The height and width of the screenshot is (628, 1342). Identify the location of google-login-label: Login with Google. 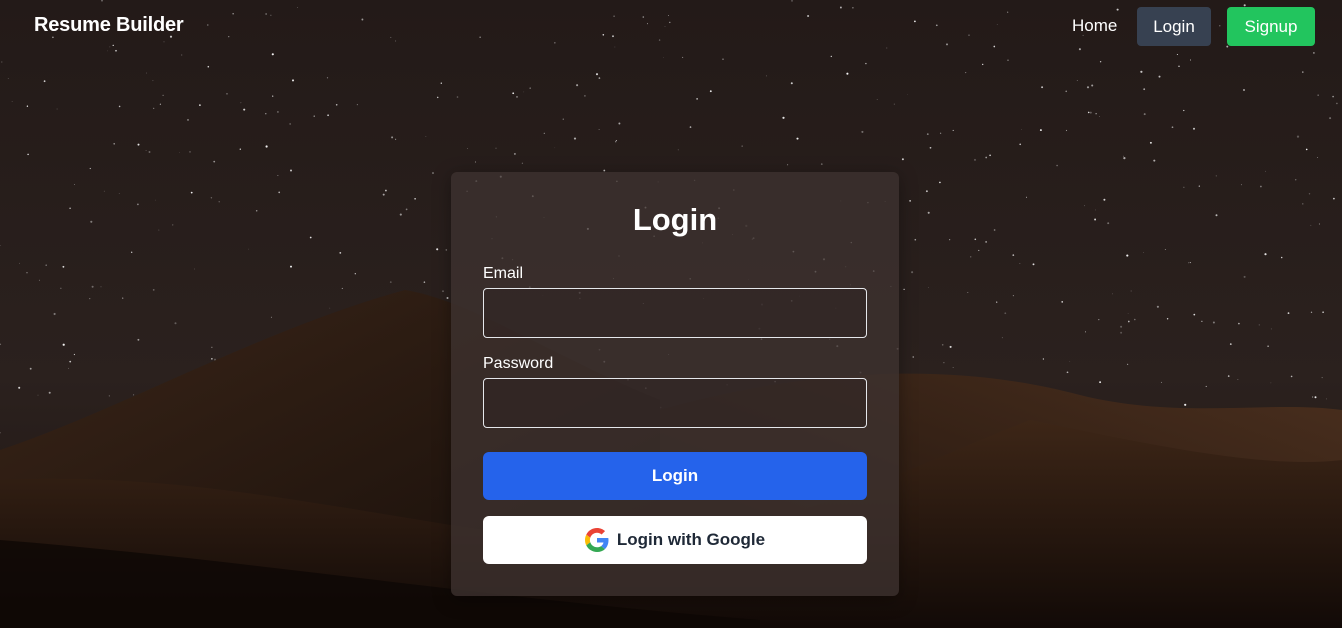
(691, 539).